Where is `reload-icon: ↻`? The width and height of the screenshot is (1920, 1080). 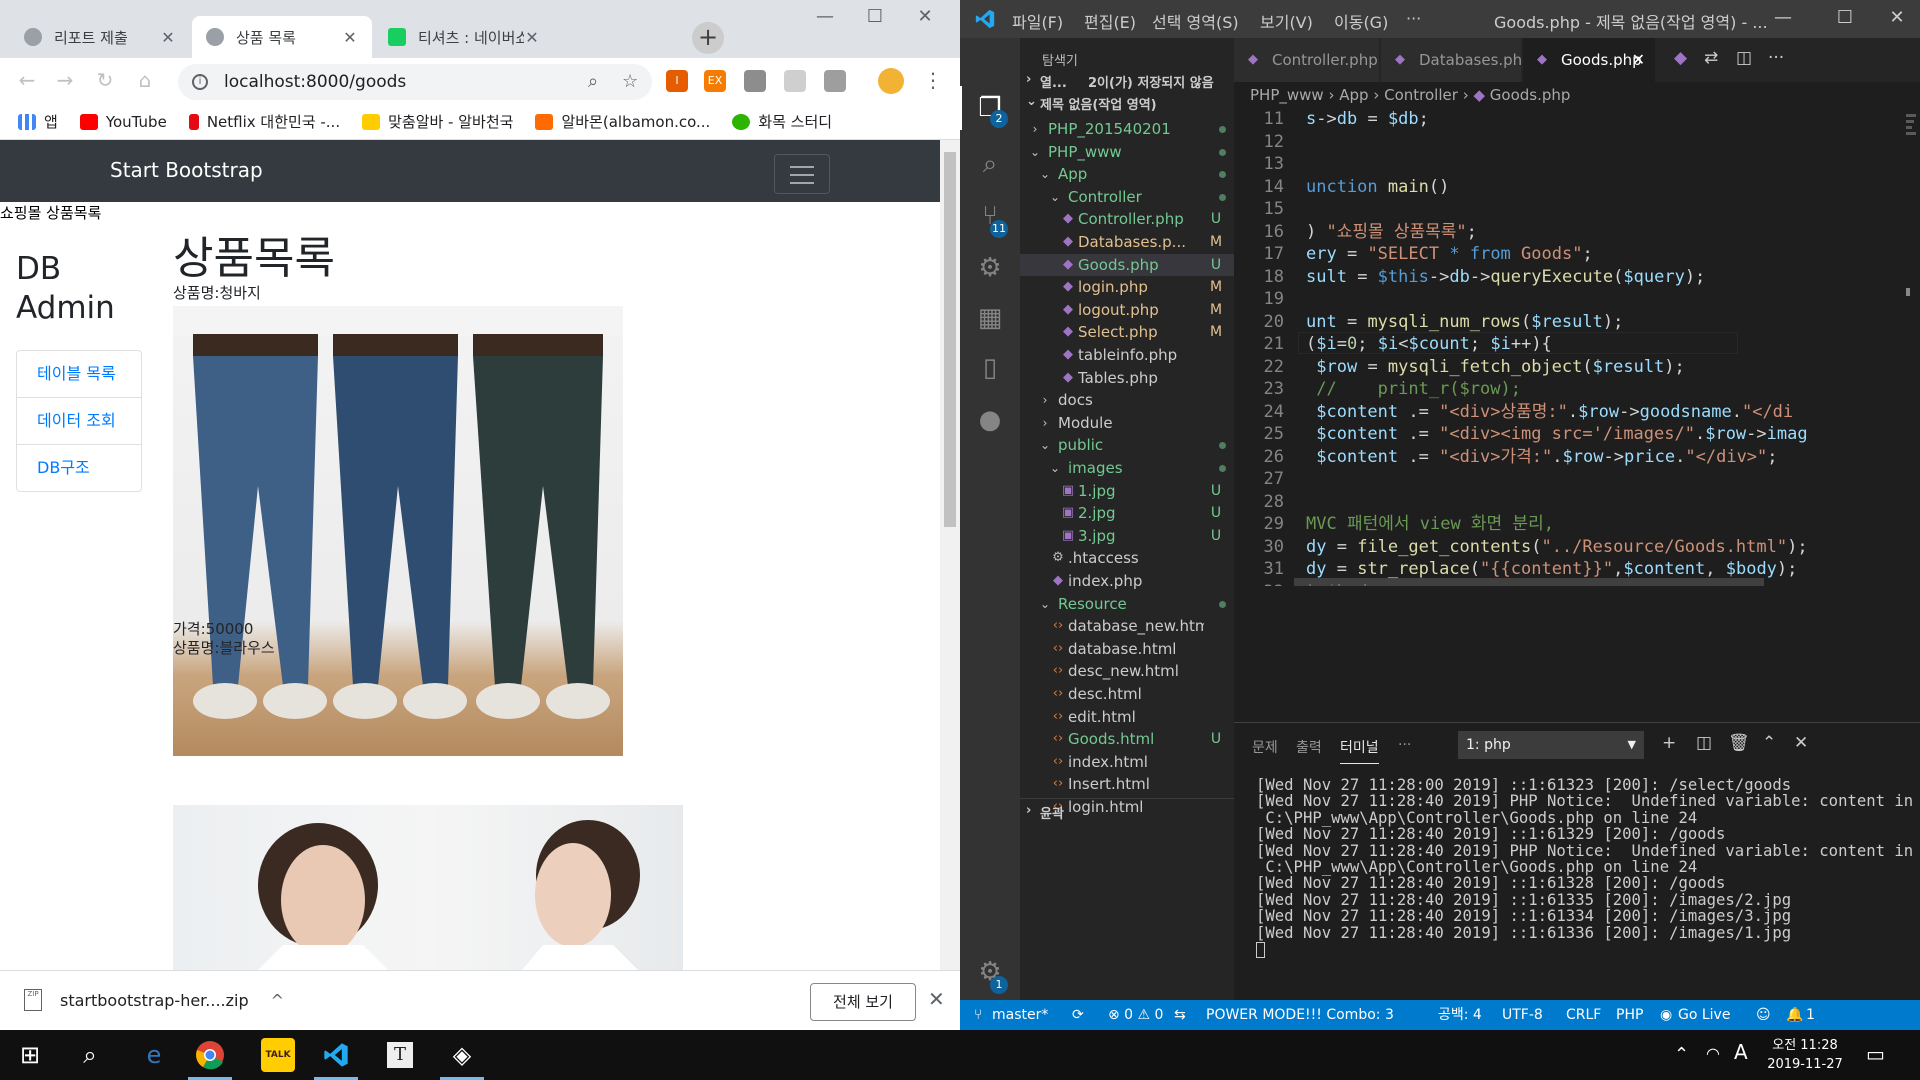 reload-icon: ↻ is located at coordinates (105, 80).